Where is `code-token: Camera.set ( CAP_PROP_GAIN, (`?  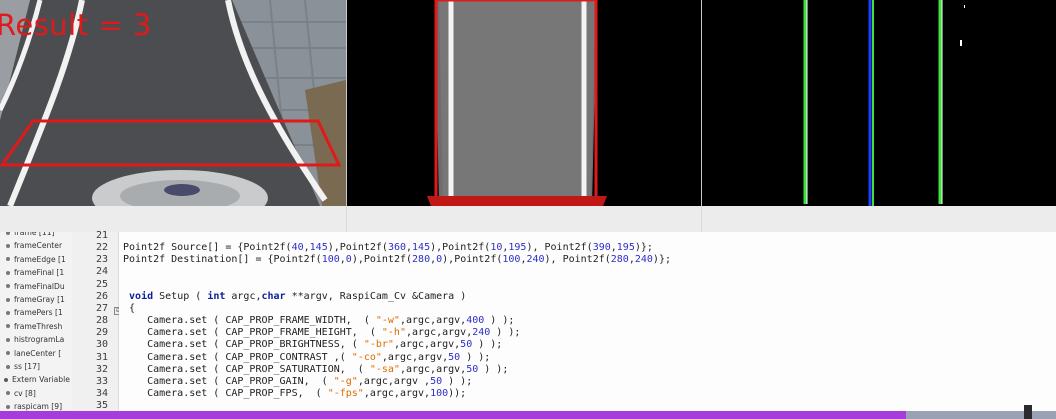
code-token: Camera.set ( CAP_PROP_GAIN, ( is located at coordinates (228, 381).